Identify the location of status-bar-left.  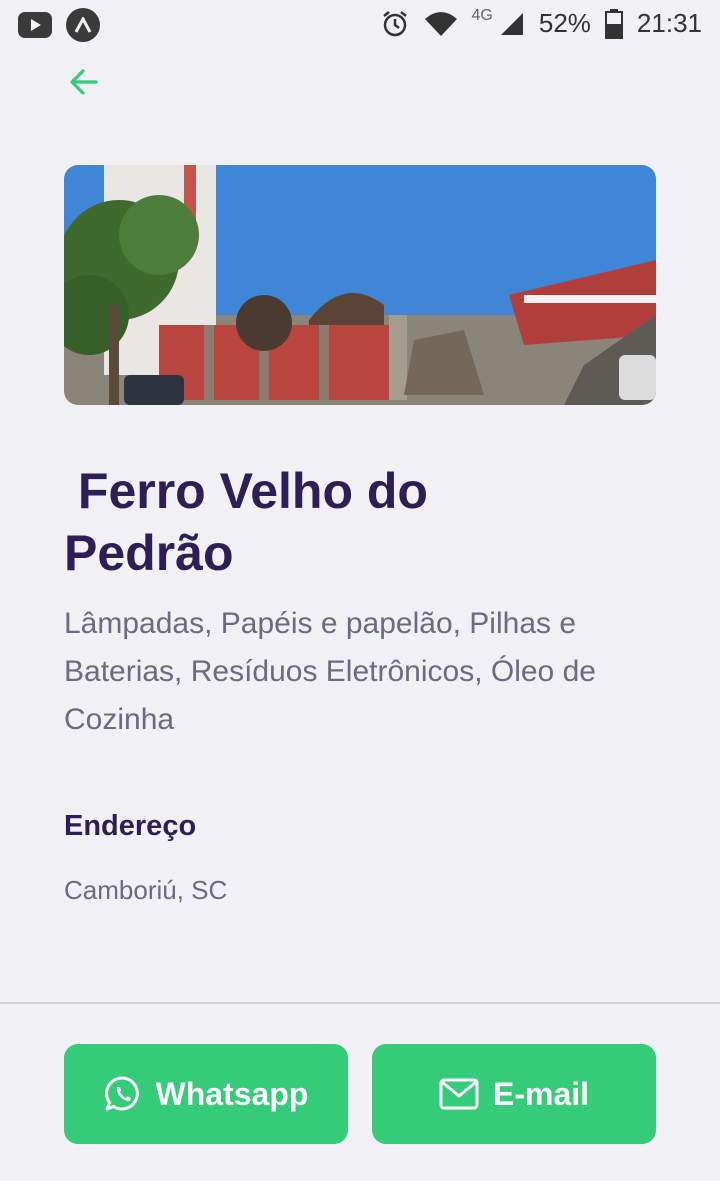
(59, 25).